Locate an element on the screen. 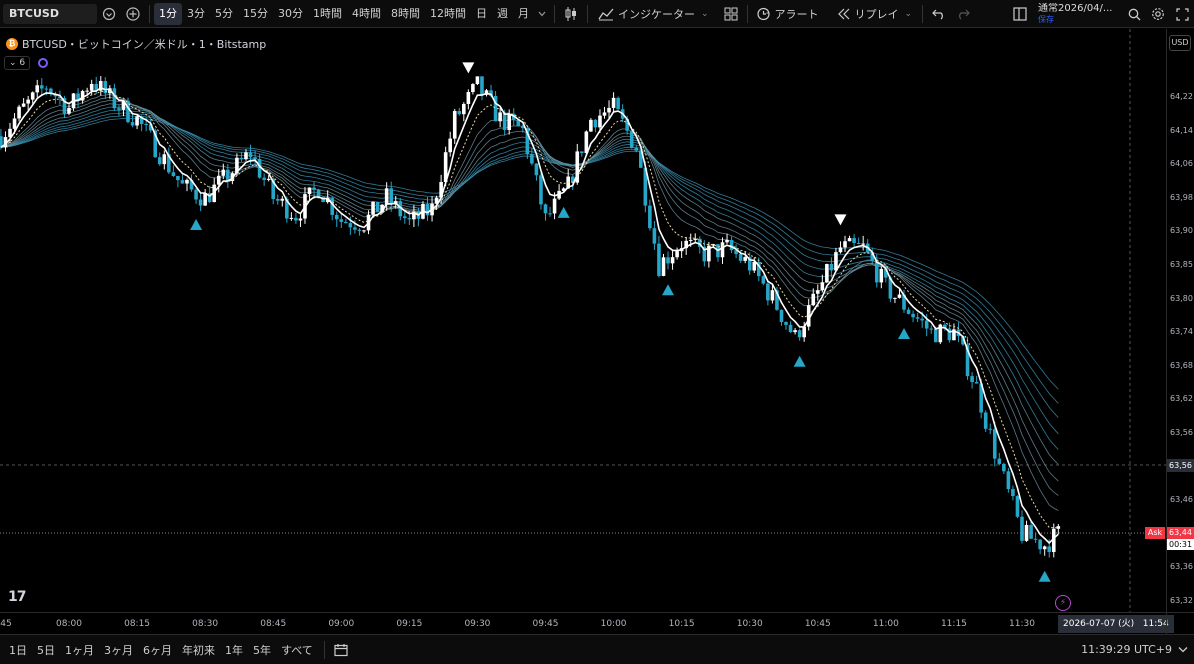  rewind-icon is located at coordinates (843, 13).